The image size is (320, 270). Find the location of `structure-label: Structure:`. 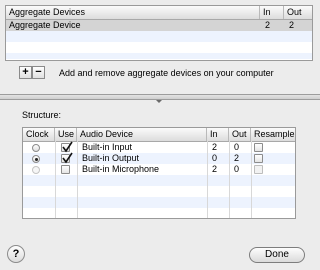

structure-label: Structure: is located at coordinates (42, 115).